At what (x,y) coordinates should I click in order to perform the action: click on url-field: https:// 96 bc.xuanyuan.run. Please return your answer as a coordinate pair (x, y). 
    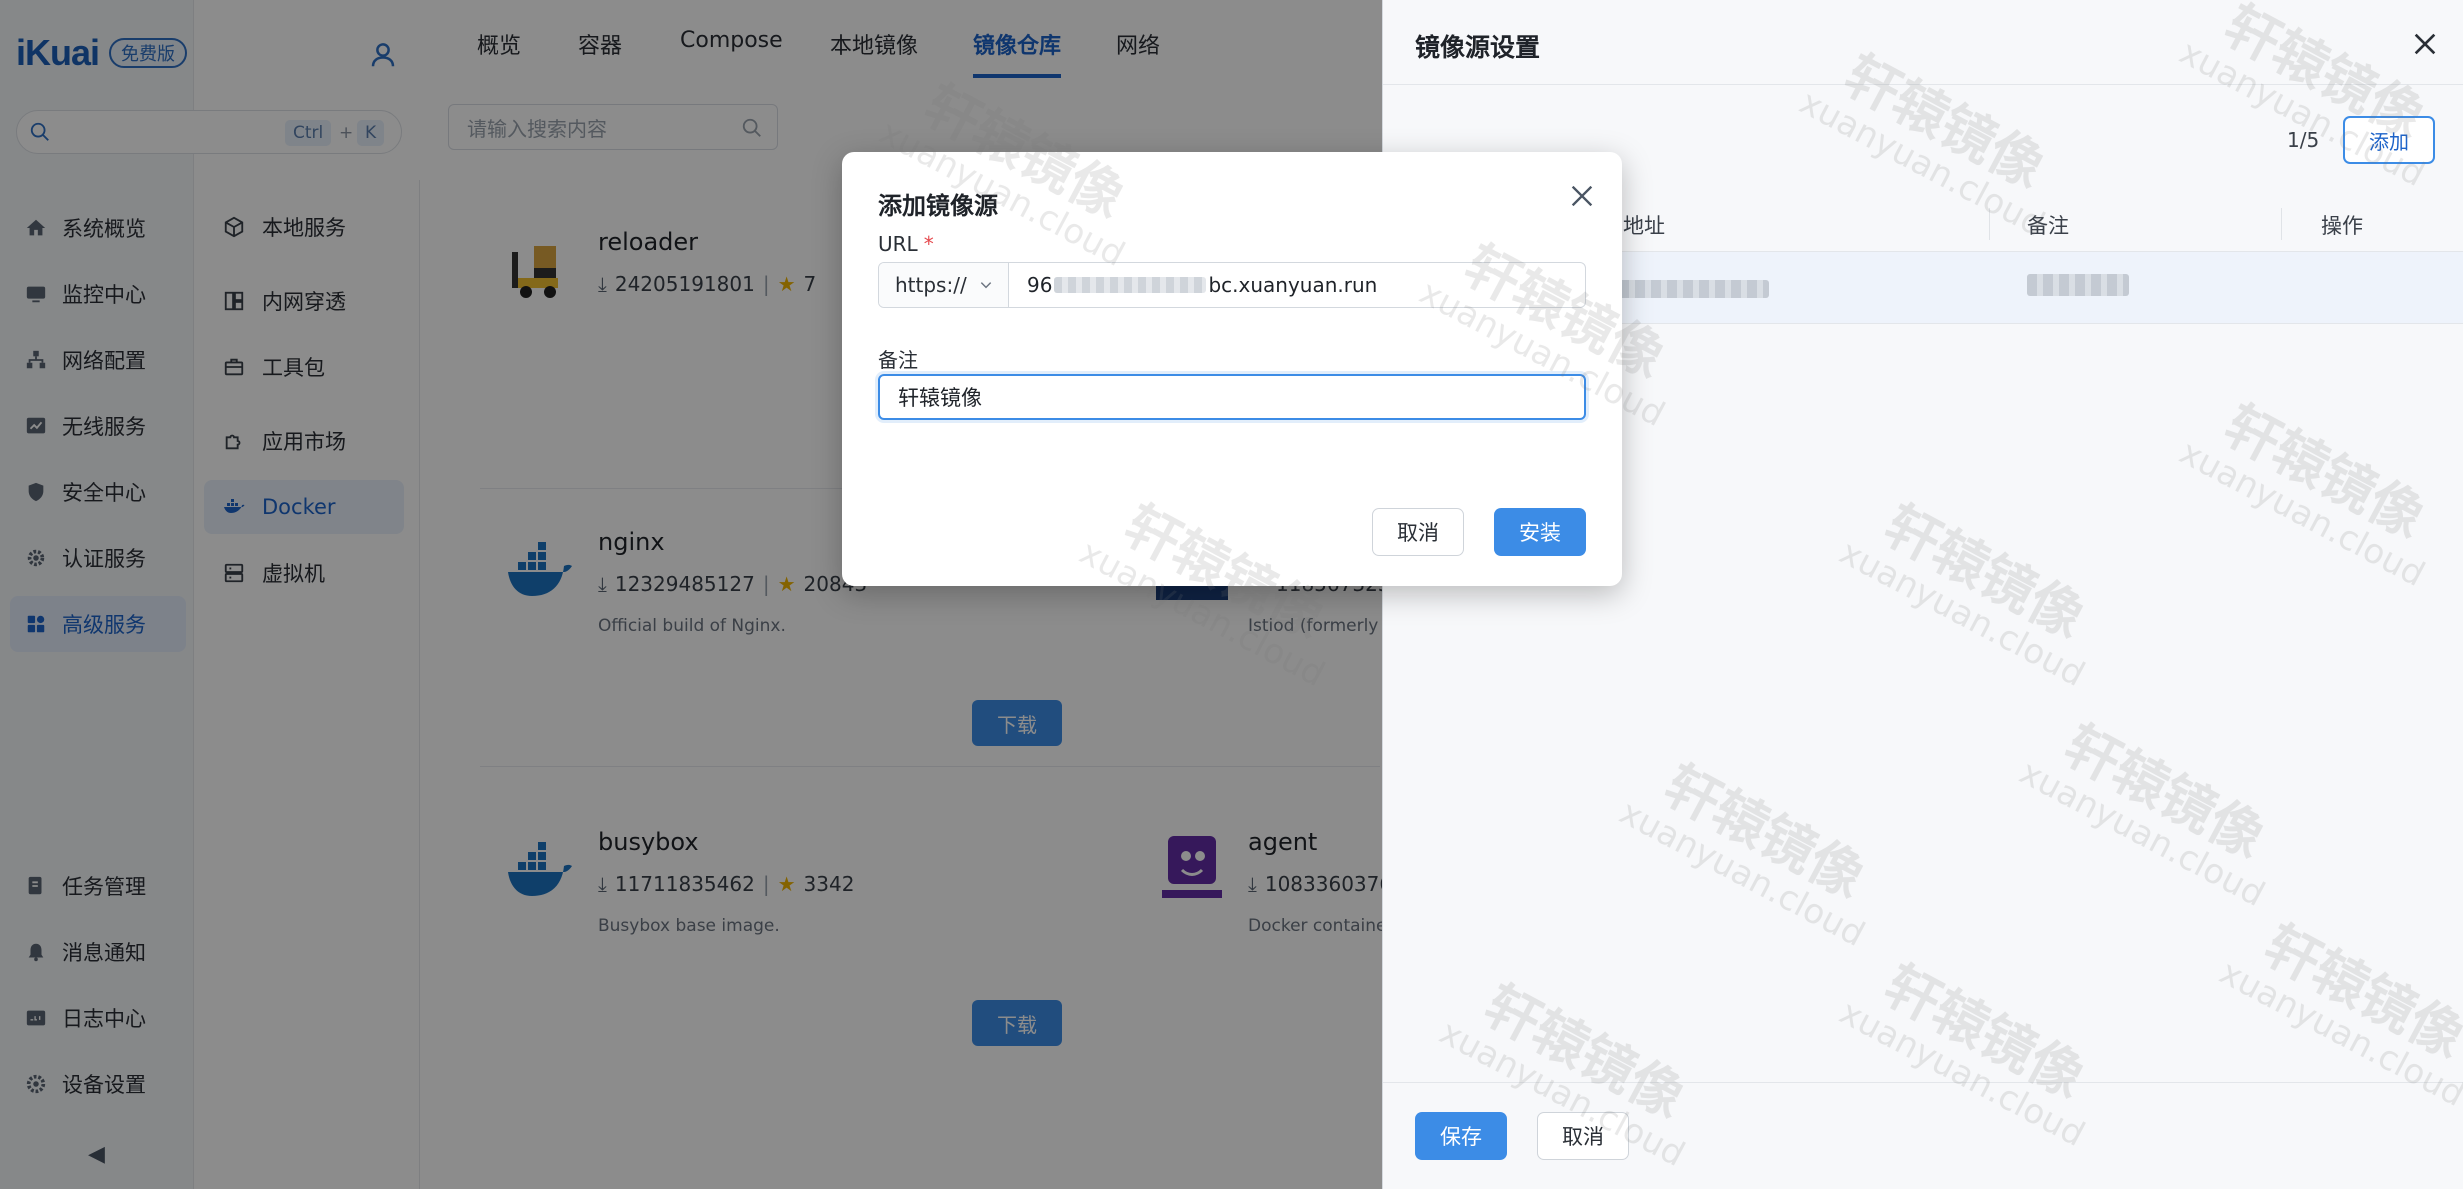
    Looking at the image, I should click on (1232, 285).